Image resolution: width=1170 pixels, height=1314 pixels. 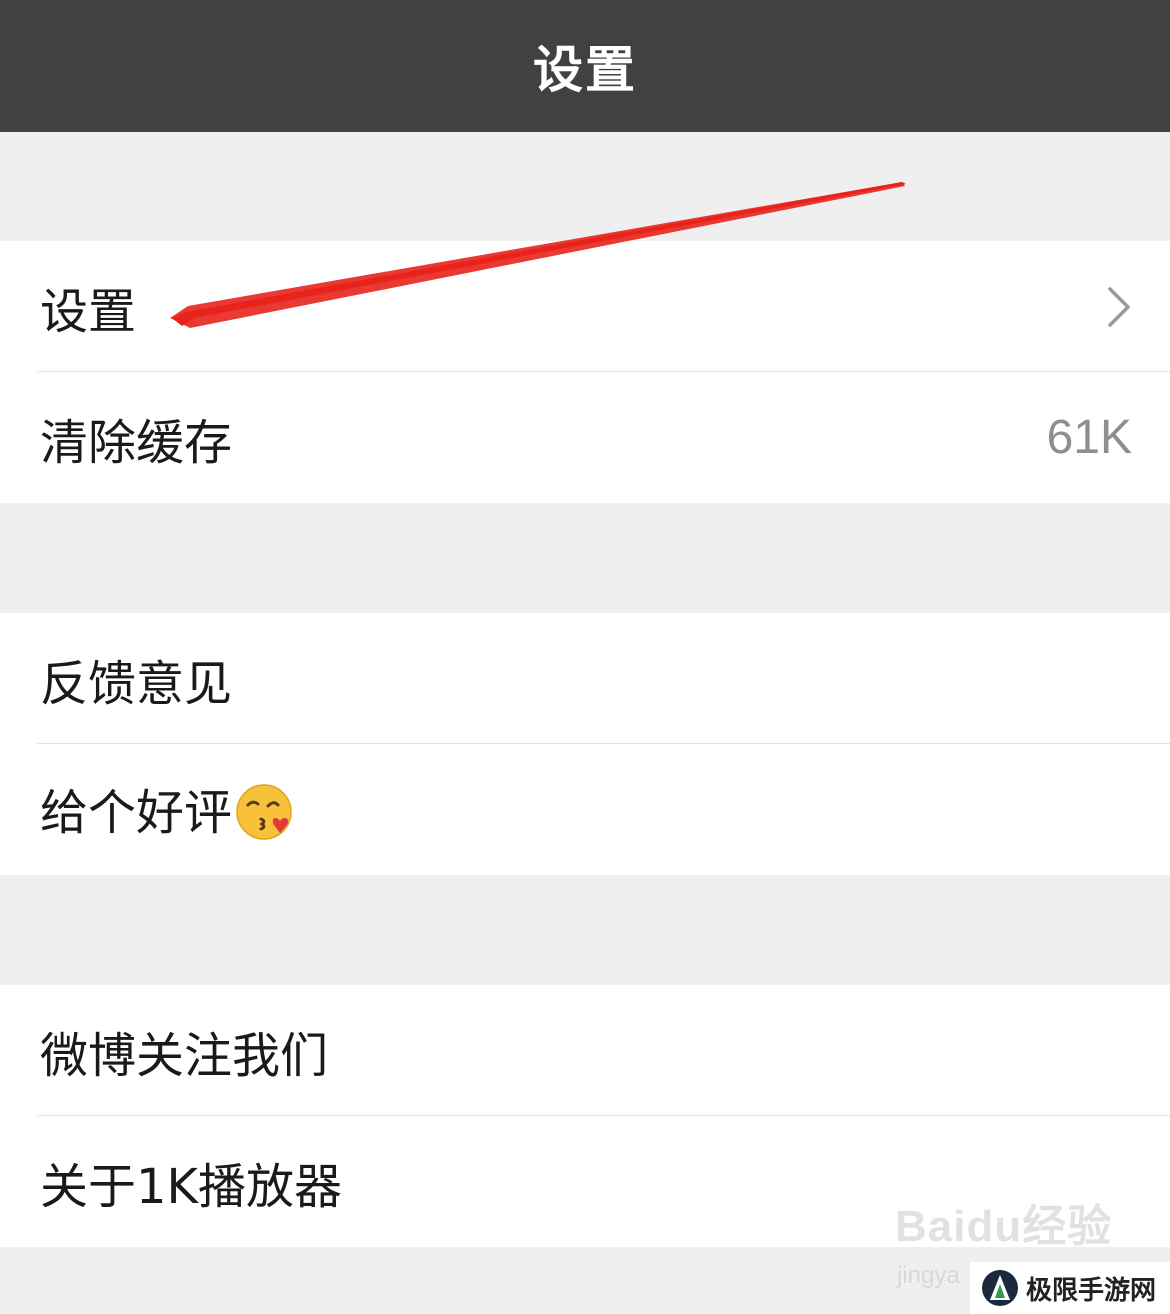 I want to click on cache-size-value: 61K, so click(x=1089, y=437).